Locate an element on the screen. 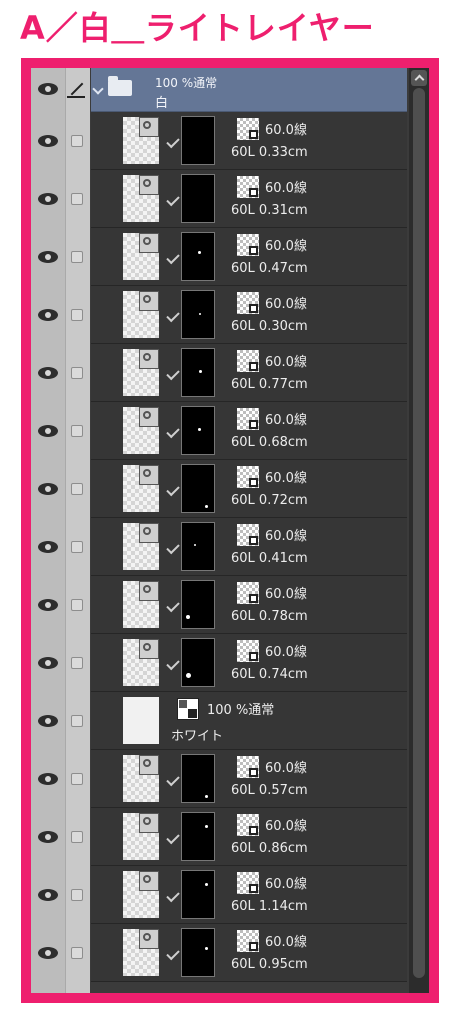 The image size is (460, 1024). layer-row: 60.0線 60L 0.30cm is located at coordinates (230, 315).